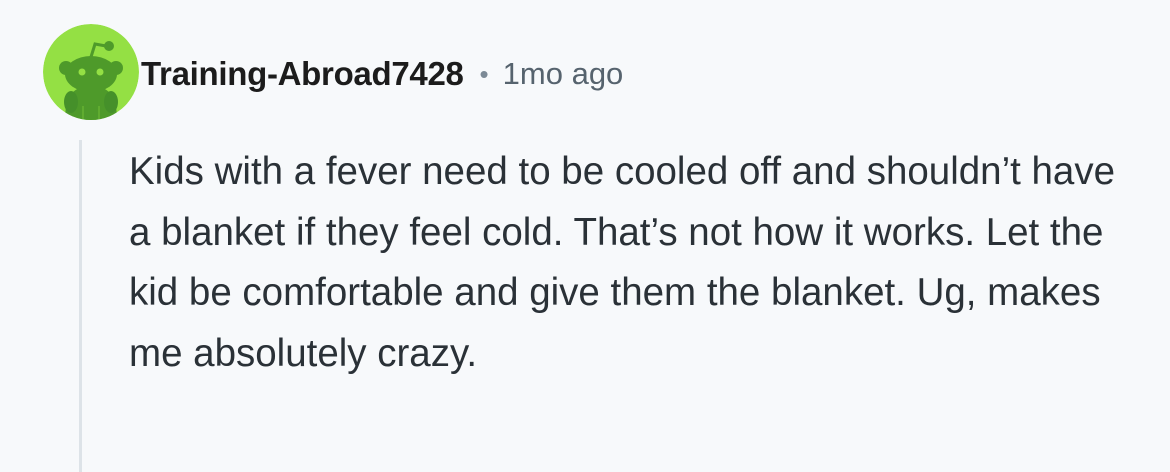  Describe the element at coordinates (80, 306) in the screenshot. I see `thread-line` at that location.